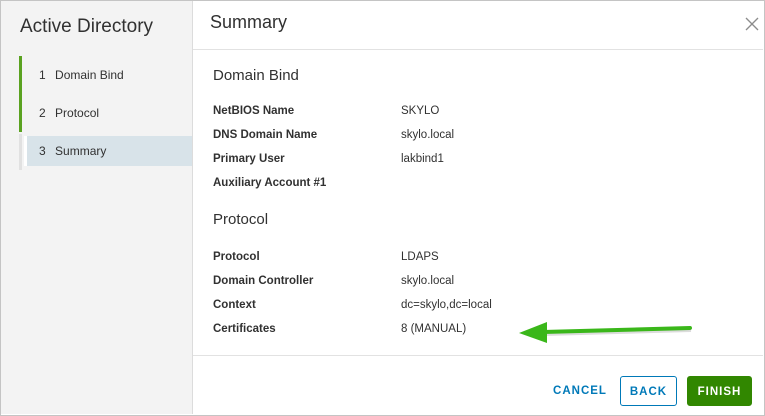 The width and height of the screenshot is (765, 416). I want to click on summary-row: DNS Domain Name skylo.local, so click(473, 138).